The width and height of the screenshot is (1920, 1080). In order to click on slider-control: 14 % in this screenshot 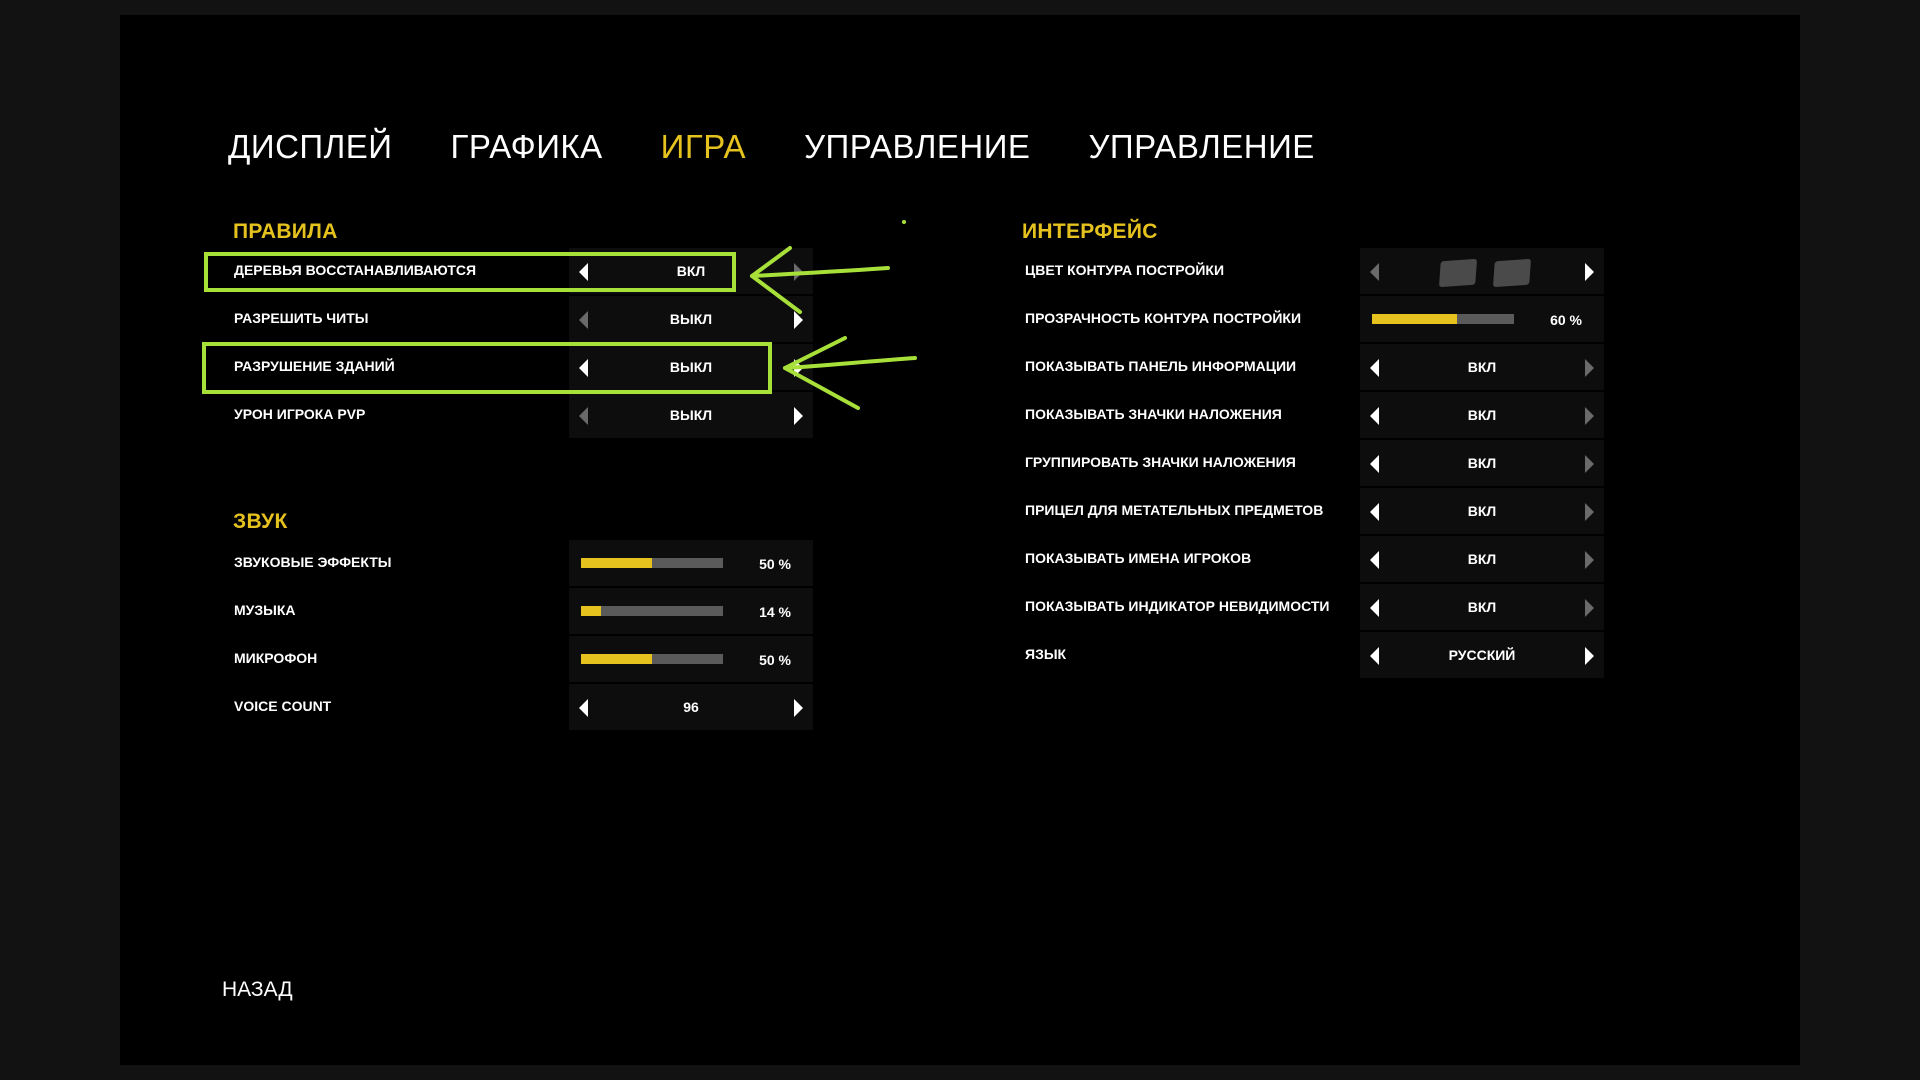, I will do `click(691, 611)`.